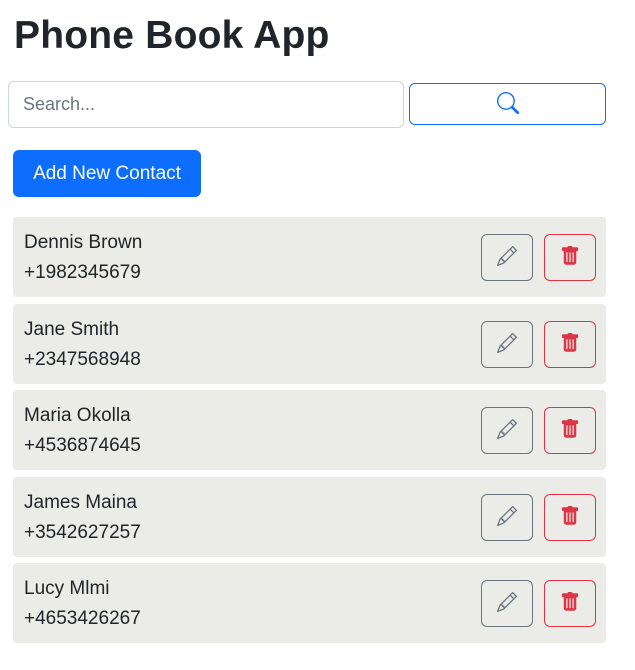 The width and height of the screenshot is (635, 670). Describe the element at coordinates (72, 329) in the screenshot. I see `contact-name: Jane Smith` at that location.